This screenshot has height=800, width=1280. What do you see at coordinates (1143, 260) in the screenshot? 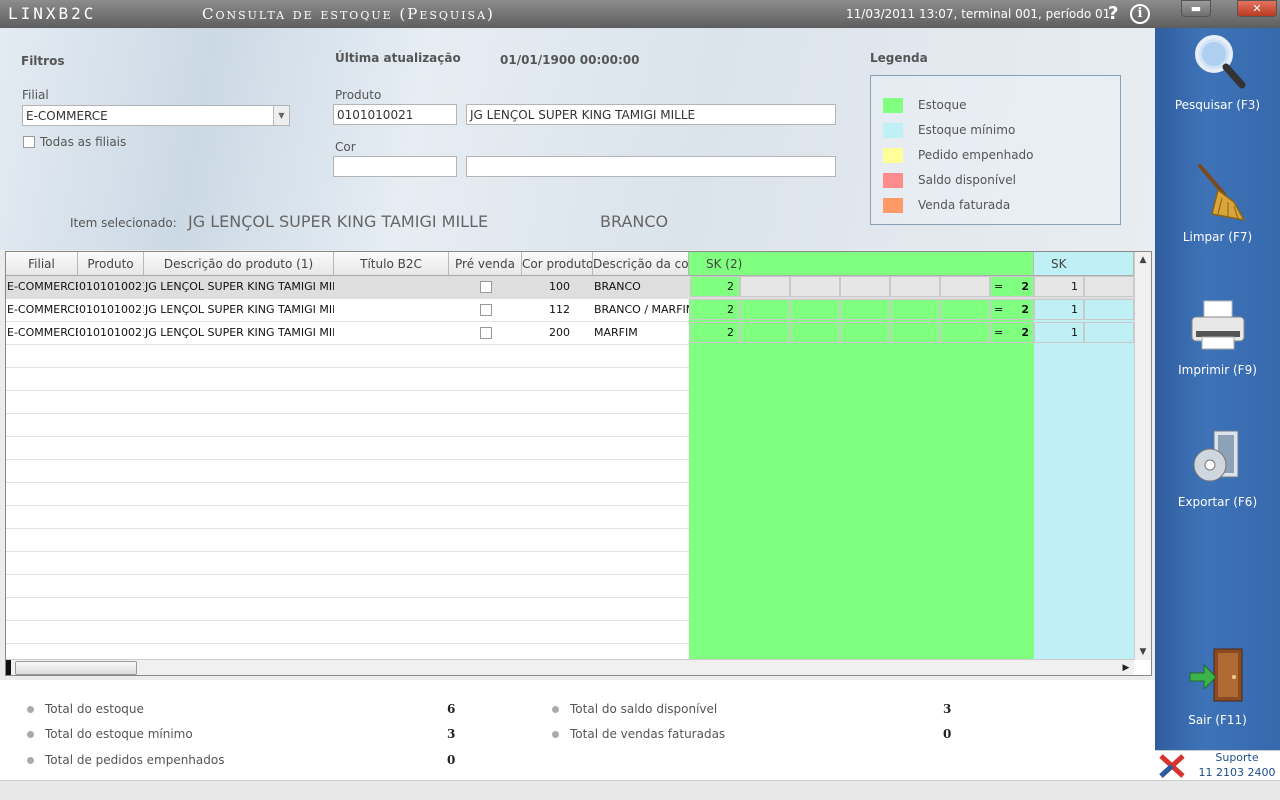
I see `scroll-up-icon: ▲` at bounding box center [1143, 260].